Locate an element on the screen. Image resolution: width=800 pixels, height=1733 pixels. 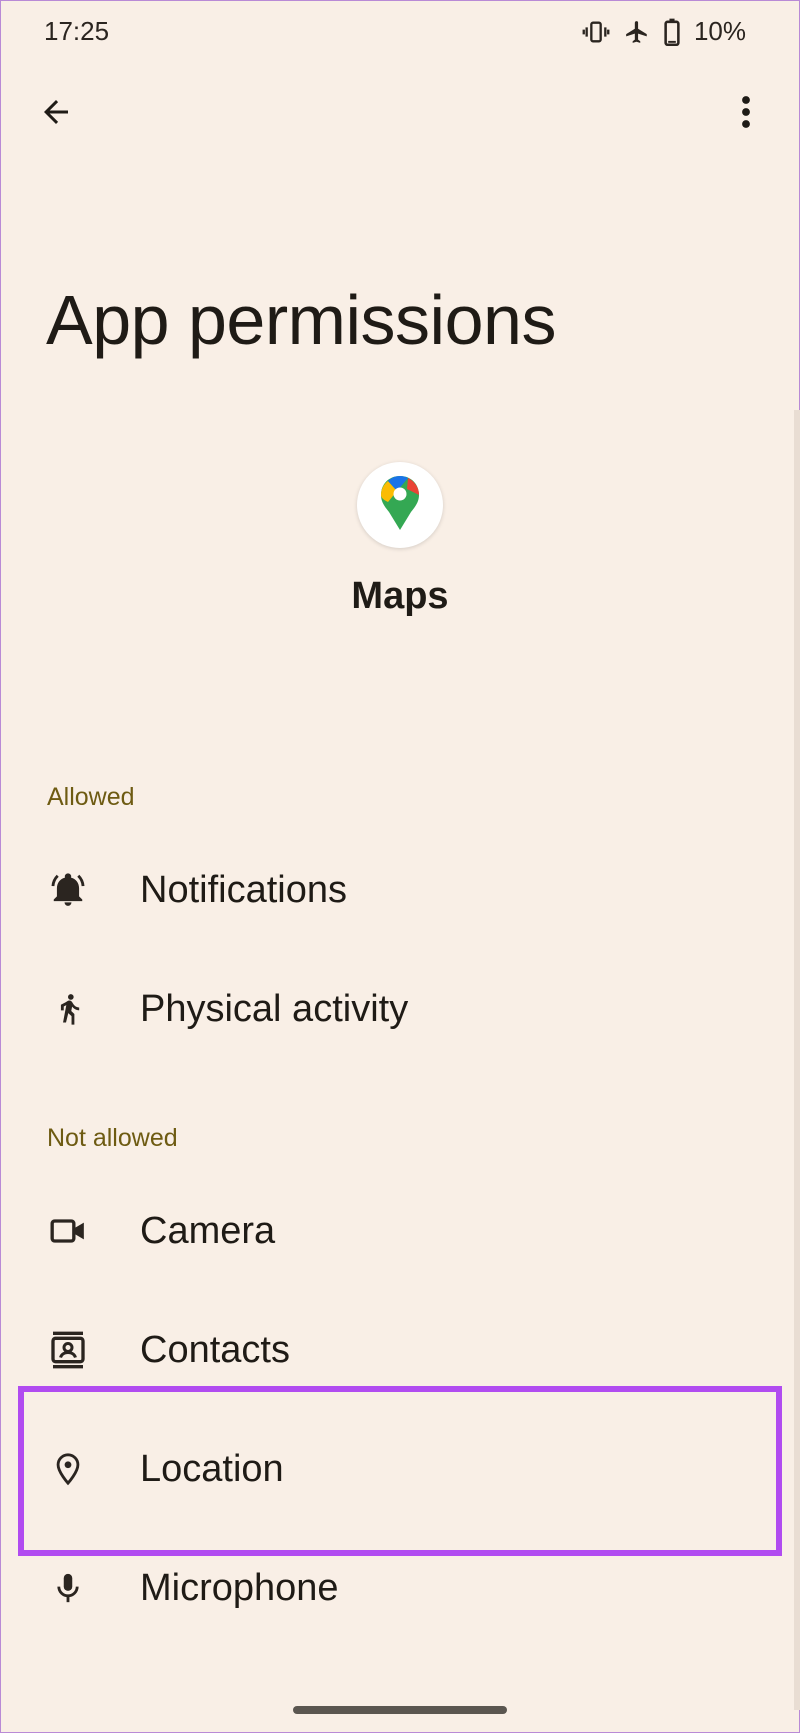
vibrate-icon is located at coordinates (596, 32).